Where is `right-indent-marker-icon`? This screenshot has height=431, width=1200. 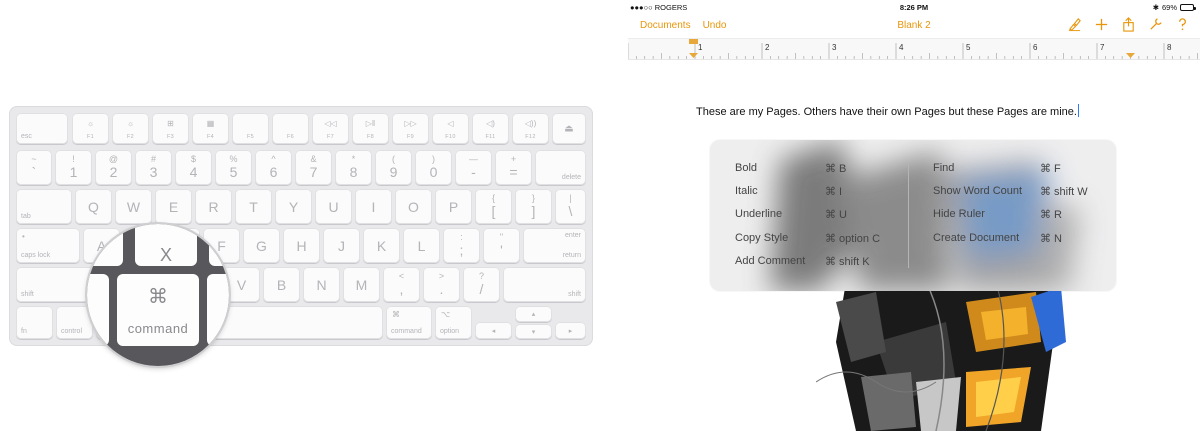 right-indent-marker-icon is located at coordinates (1131, 50).